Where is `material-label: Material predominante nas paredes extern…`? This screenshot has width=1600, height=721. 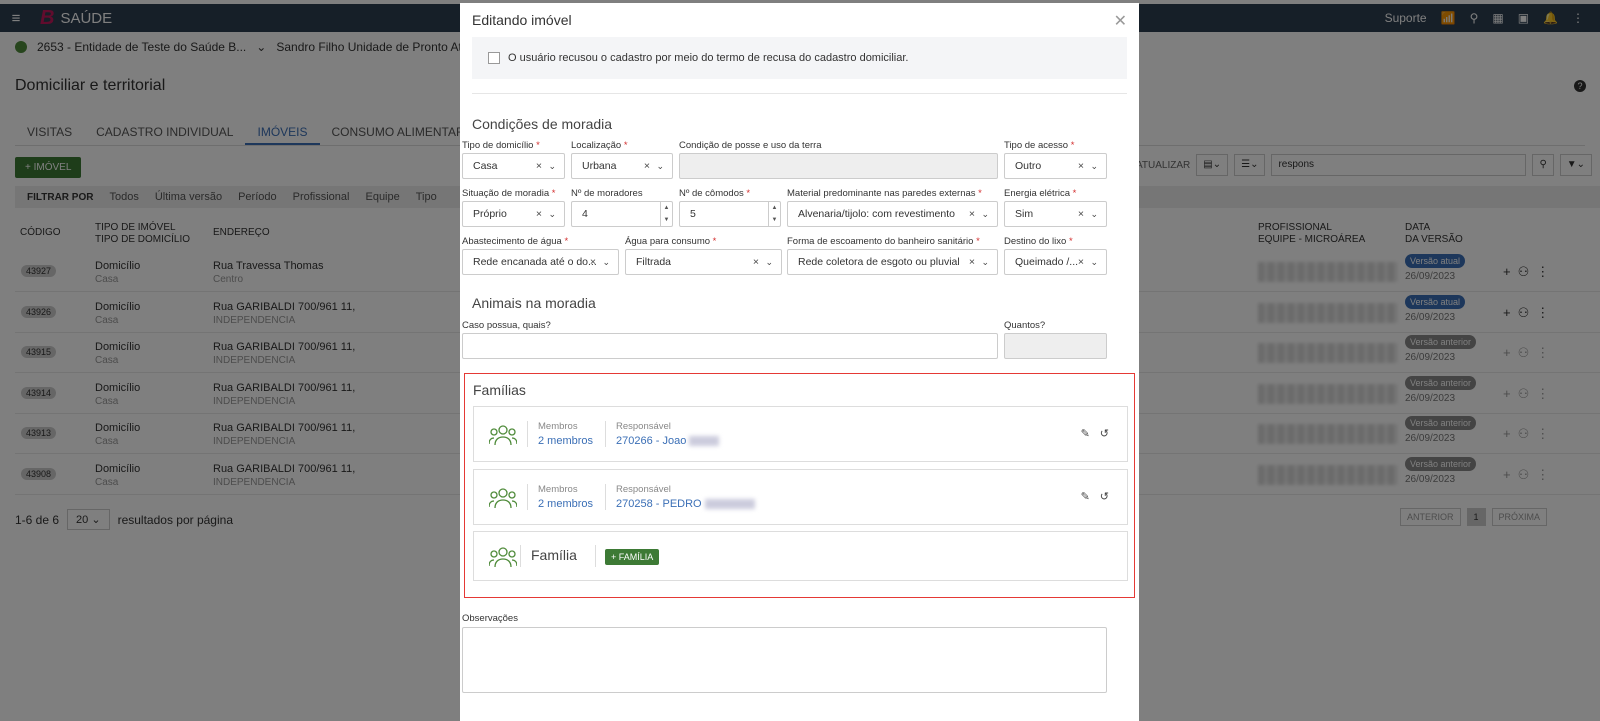 material-label: Material predominante nas paredes extern… is located at coordinates (884, 193).